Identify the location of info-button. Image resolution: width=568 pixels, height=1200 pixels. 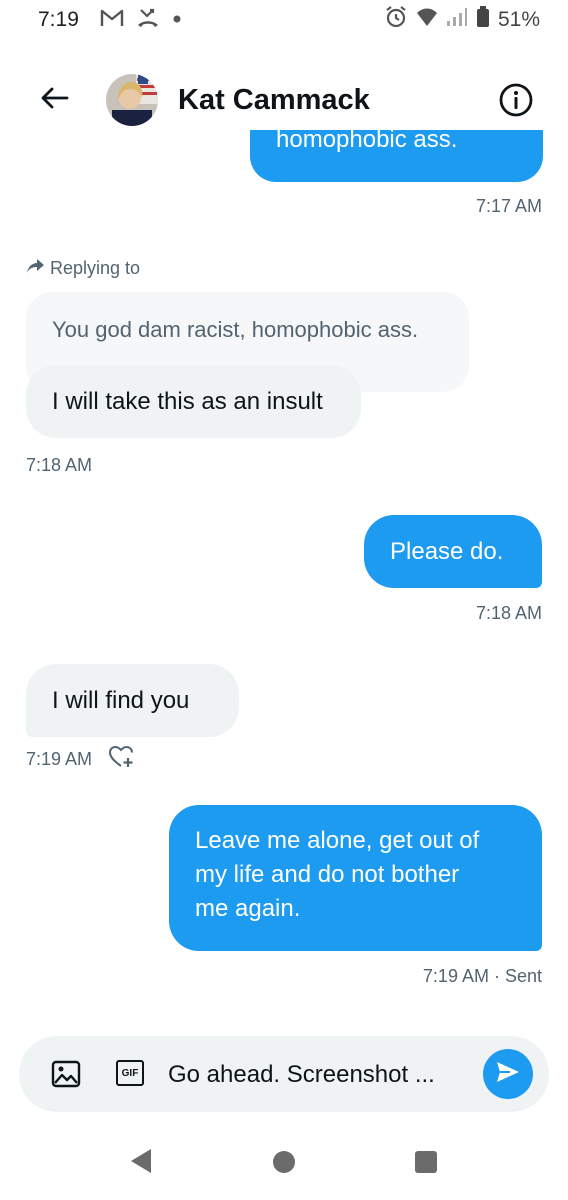
(516, 100).